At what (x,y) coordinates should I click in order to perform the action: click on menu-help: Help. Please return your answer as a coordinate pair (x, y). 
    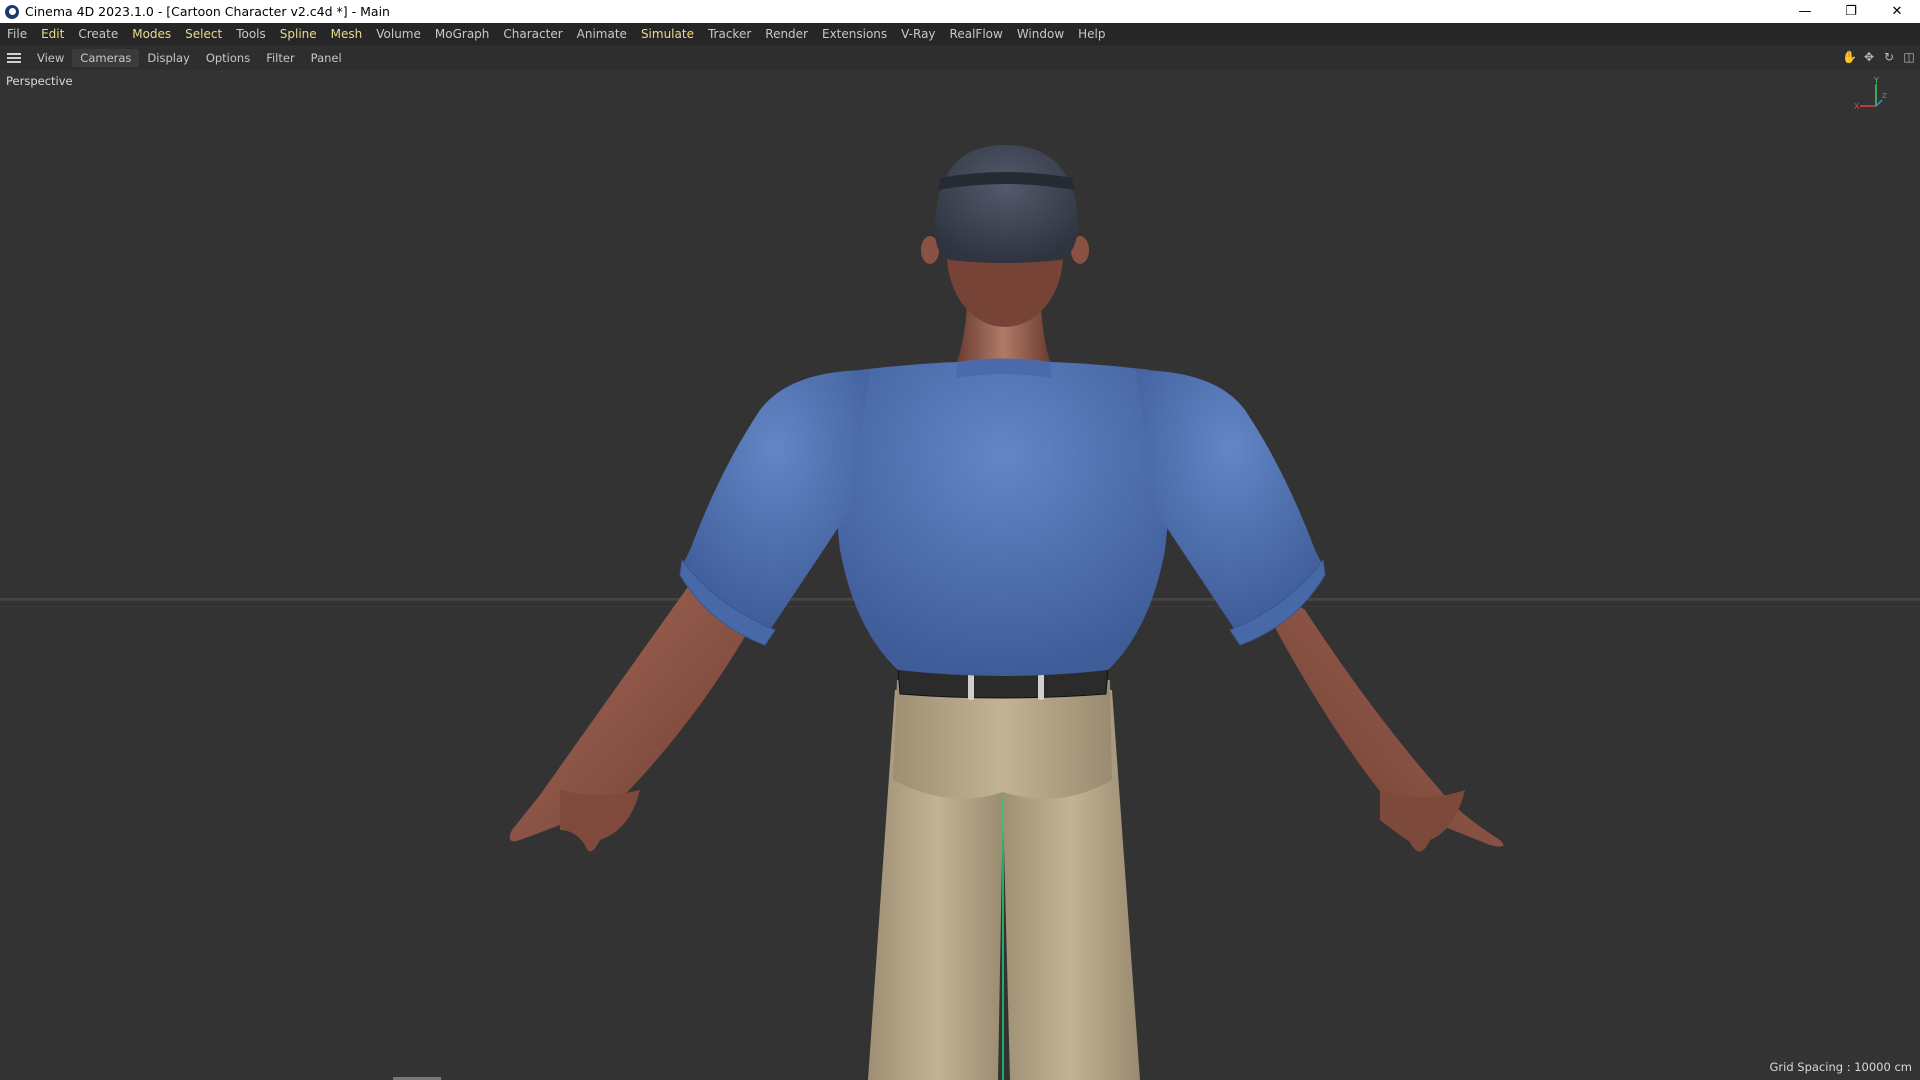
    Looking at the image, I should click on (1091, 34).